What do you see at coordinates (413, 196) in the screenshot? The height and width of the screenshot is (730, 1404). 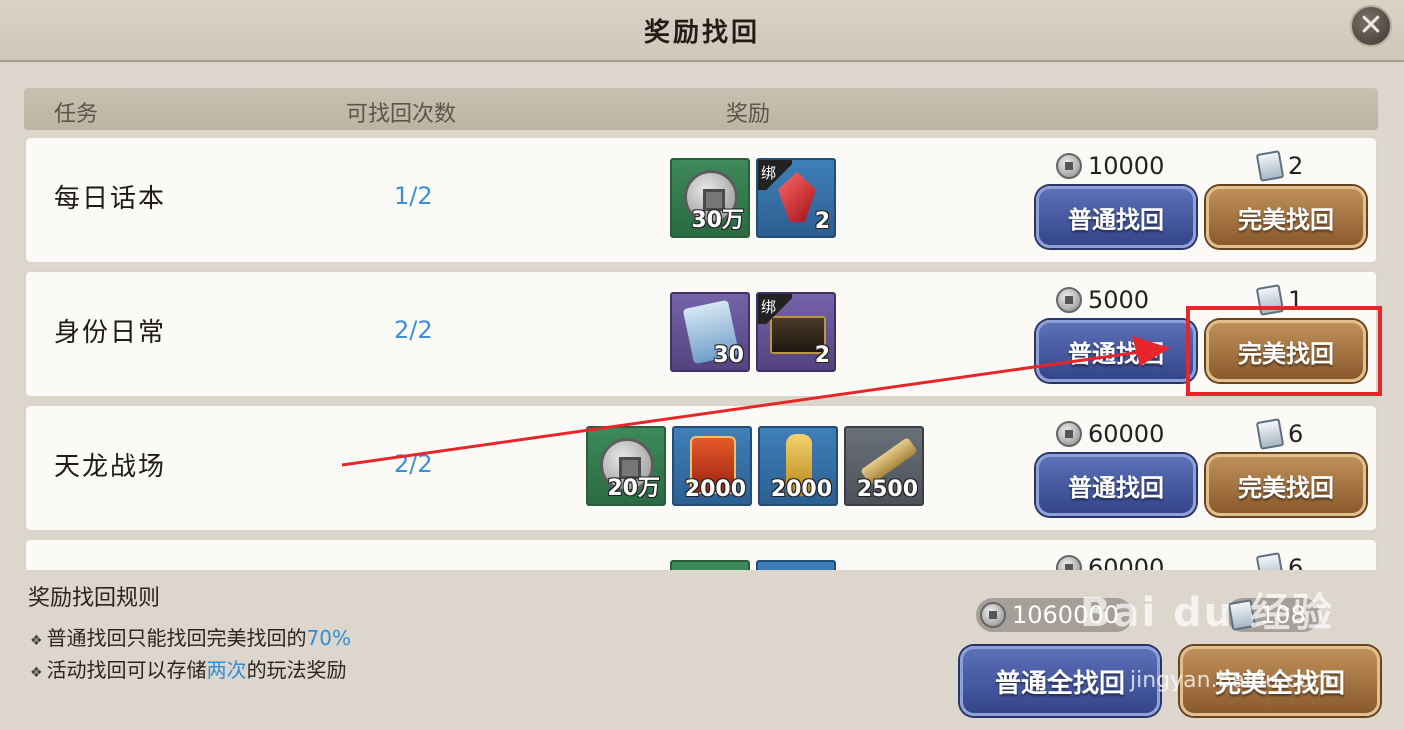 I see `retrieve-count: 1/2` at bounding box center [413, 196].